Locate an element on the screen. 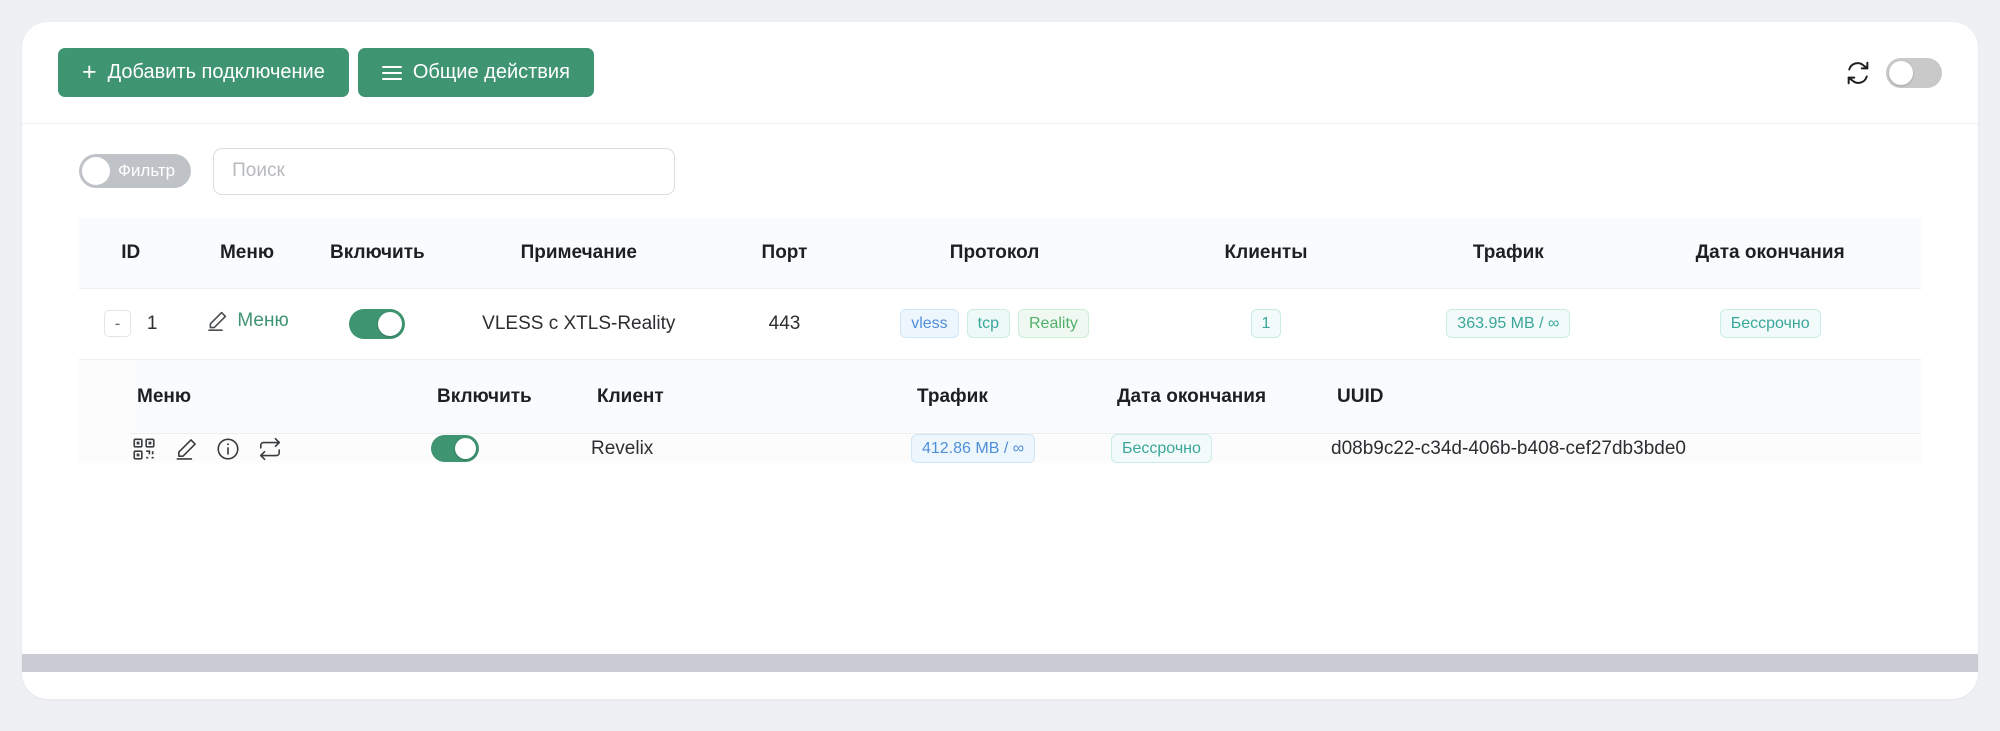 This screenshot has width=2000, height=731. filter-label: Фильтр is located at coordinates (147, 170).